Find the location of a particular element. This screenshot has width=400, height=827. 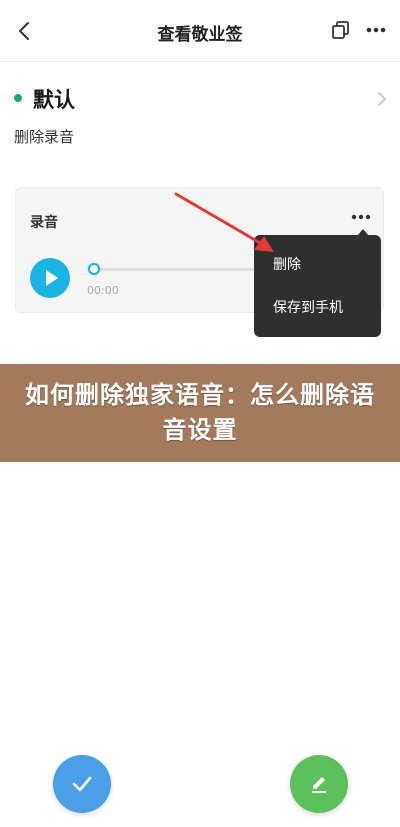

play-button is located at coordinates (50, 278).